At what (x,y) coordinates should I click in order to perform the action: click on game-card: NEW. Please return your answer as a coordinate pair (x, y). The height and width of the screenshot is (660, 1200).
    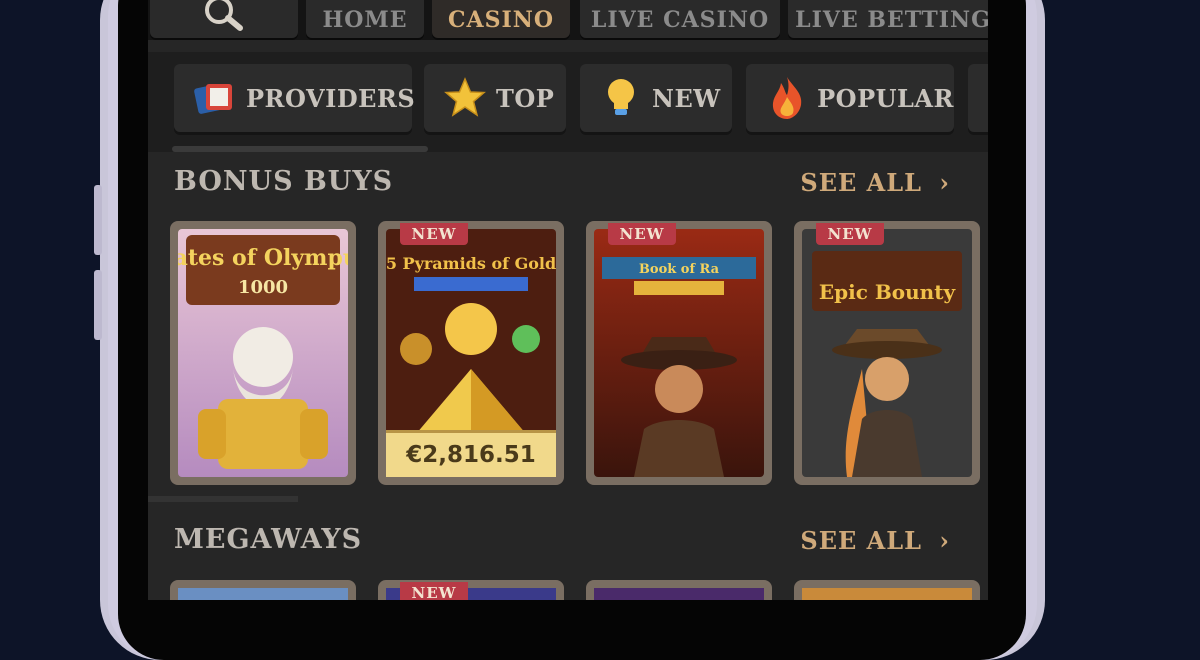
    Looking at the image, I should click on (471, 590).